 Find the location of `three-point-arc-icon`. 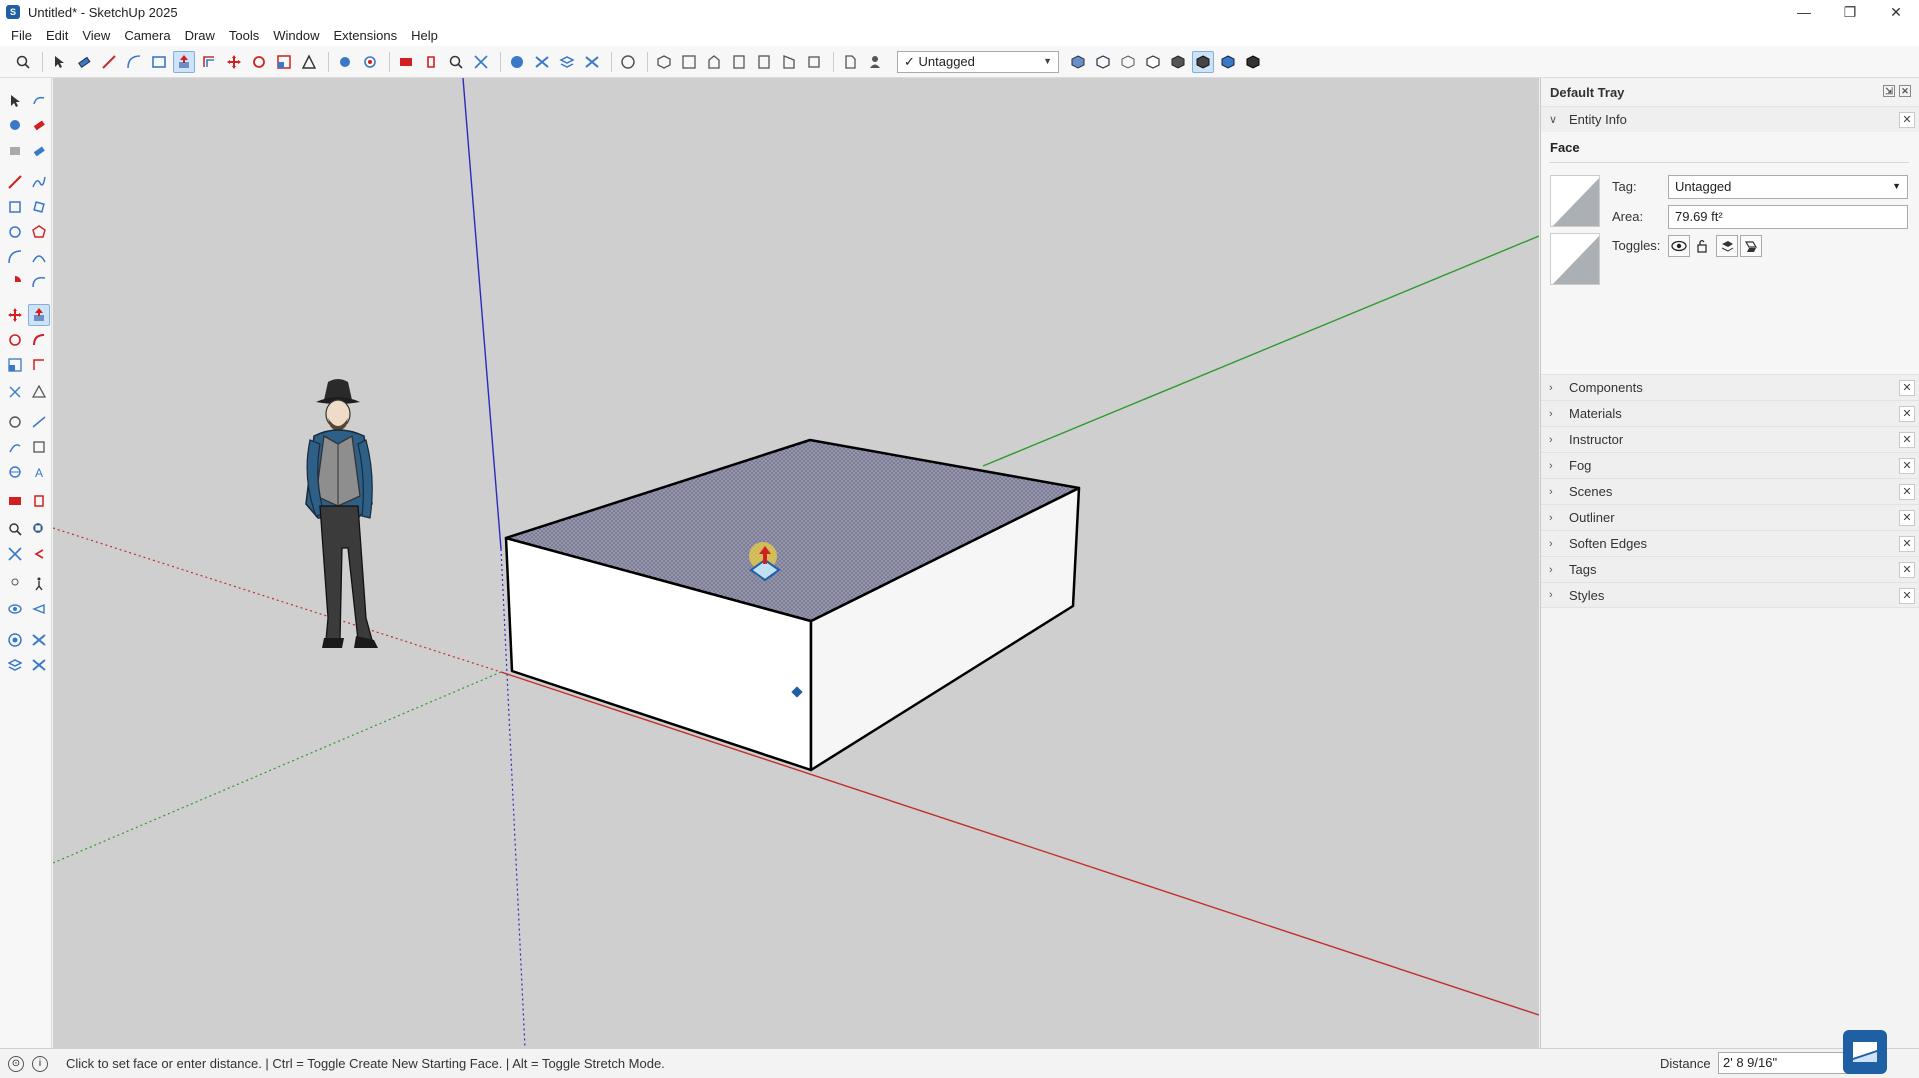

three-point-arc-icon is located at coordinates (39, 282).